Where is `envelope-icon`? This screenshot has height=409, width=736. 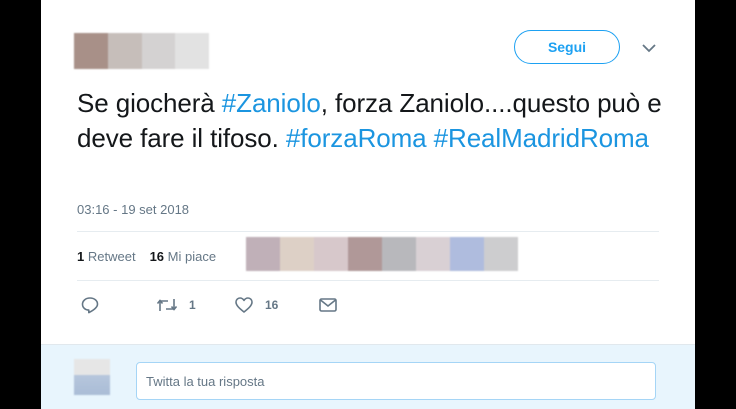 envelope-icon is located at coordinates (328, 305).